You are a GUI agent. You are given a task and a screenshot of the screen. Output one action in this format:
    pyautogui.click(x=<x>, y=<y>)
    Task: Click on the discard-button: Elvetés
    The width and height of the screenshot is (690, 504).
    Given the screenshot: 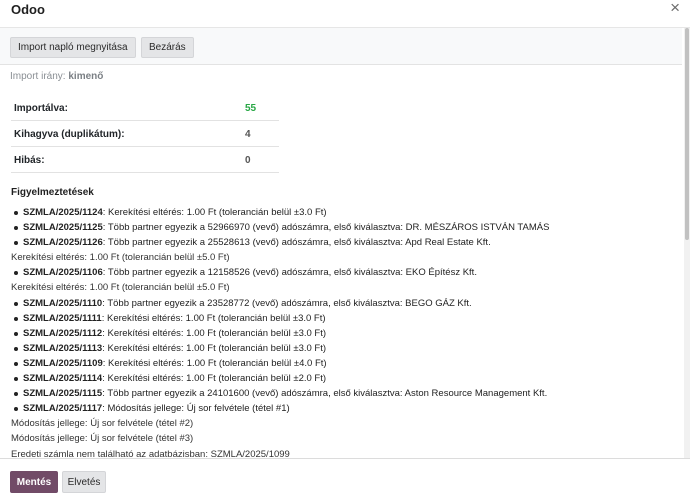 What is the action you would take?
    pyautogui.click(x=84, y=482)
    